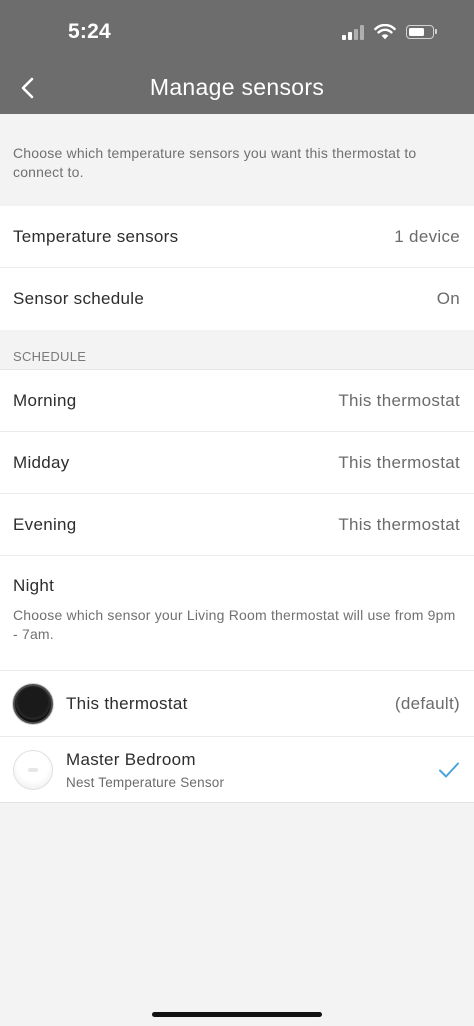 The height and width of the screenshot is (1026, 474). Describe the element at coordinates (45, 400) in the screenshot. I see `row-label: Morning` at that location.